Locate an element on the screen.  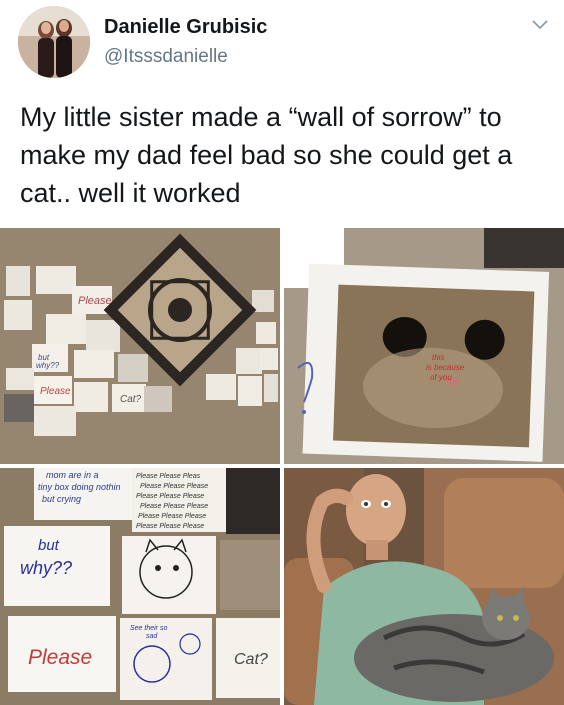
note-why-text: why?? is located at coordinates (46, 568).